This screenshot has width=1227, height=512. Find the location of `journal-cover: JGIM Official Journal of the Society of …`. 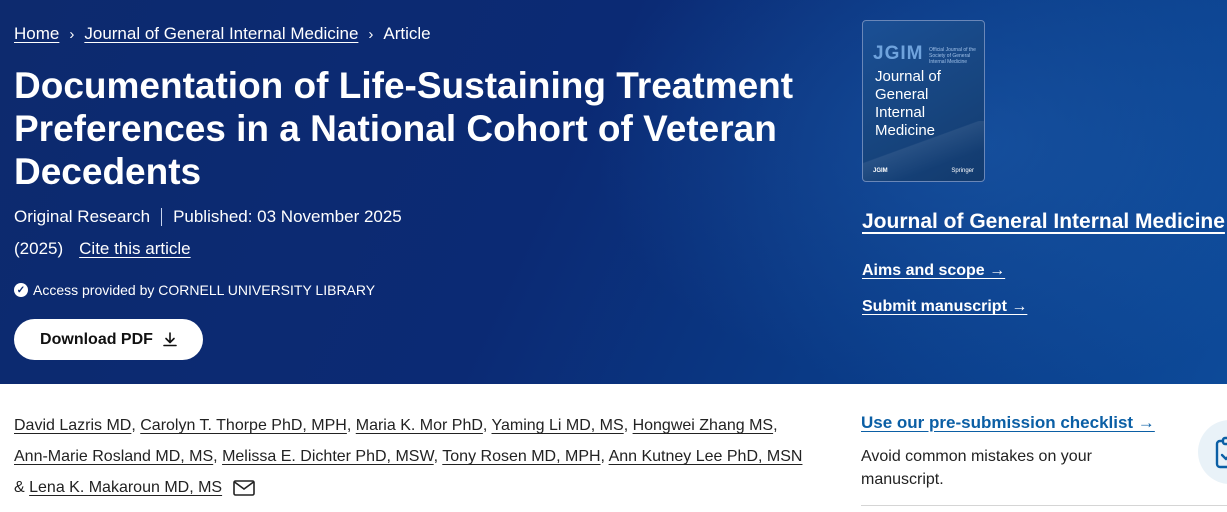

journal-cover: JGIM Official Journal of the Society of … is located at coordinates (923, 101).